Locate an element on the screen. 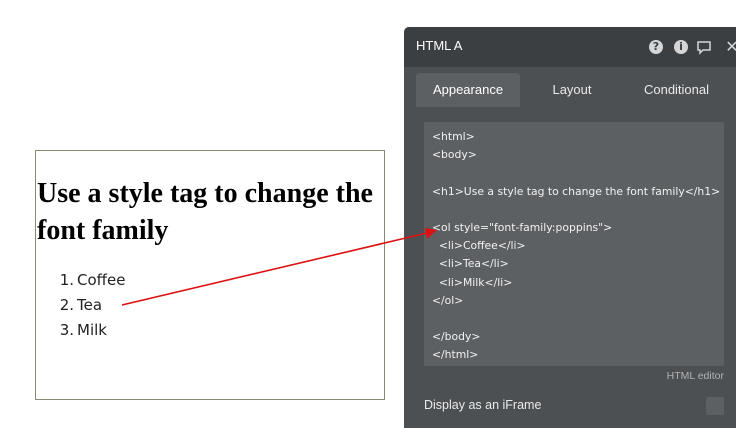 Image resolution: width=736 pixels, height=428 pixels. list-item-number: 1. is located at coordinates (66, 280).